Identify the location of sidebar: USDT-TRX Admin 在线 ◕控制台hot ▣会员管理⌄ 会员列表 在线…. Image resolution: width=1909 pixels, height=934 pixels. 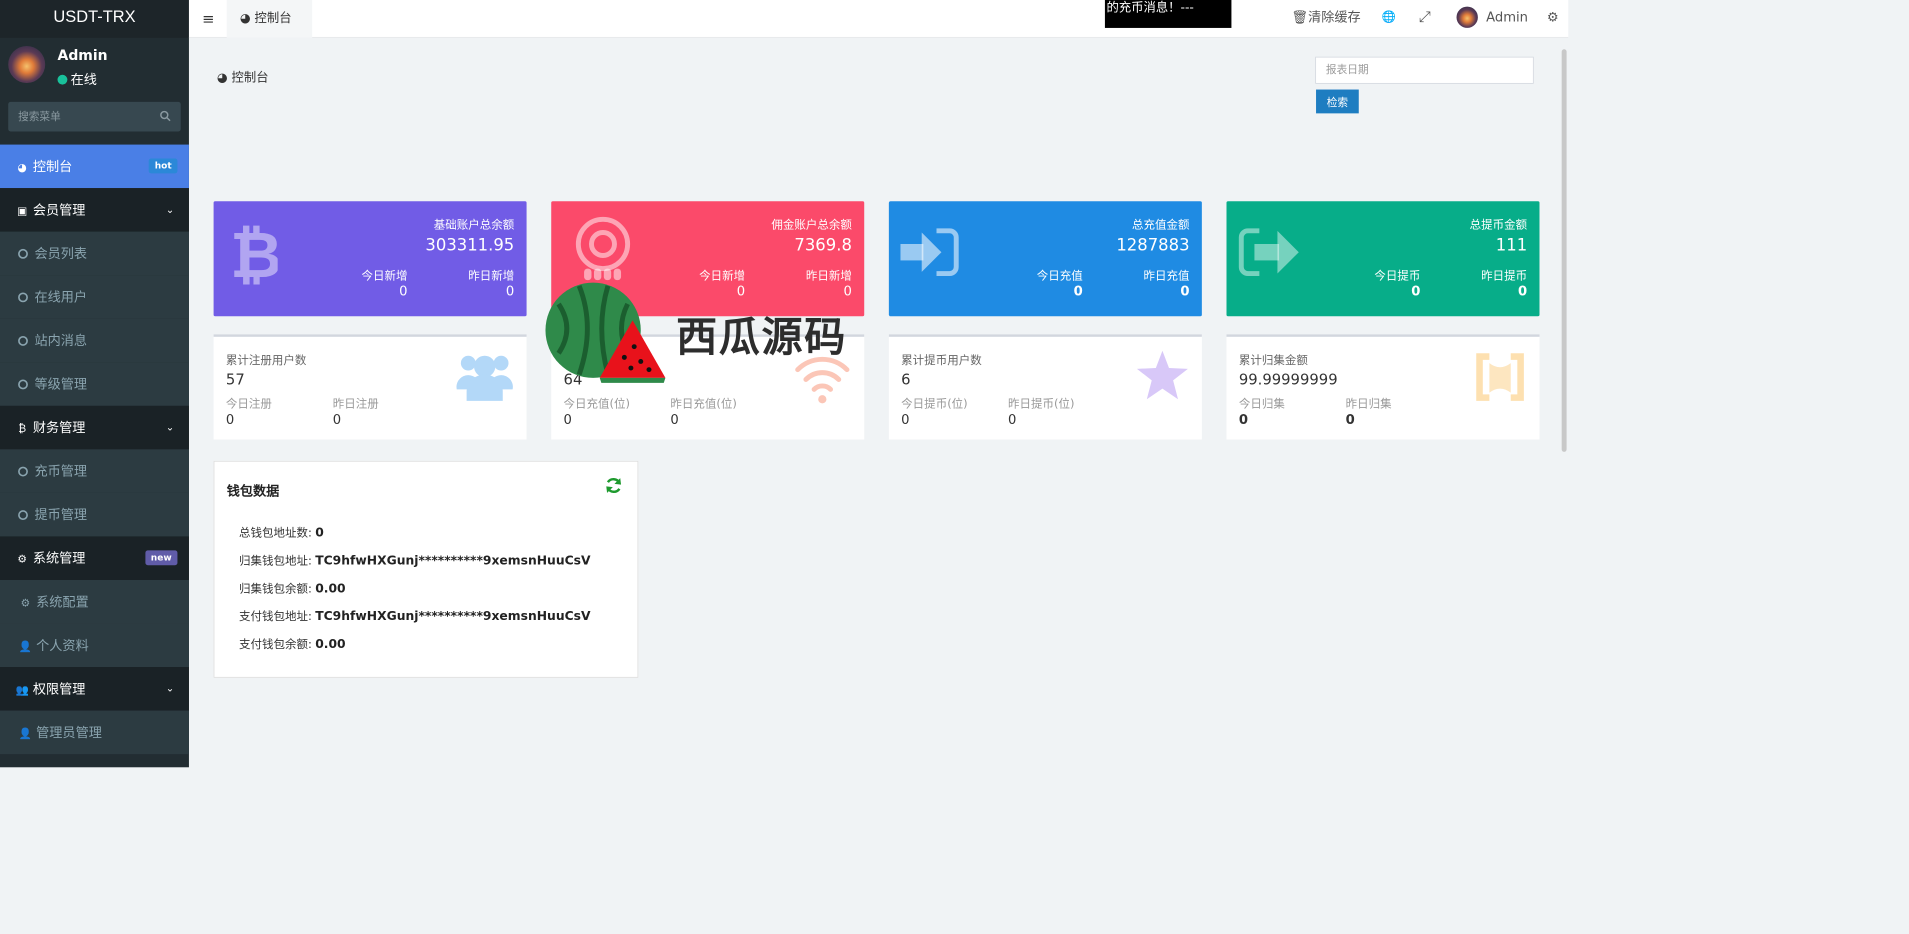
(94, 384).